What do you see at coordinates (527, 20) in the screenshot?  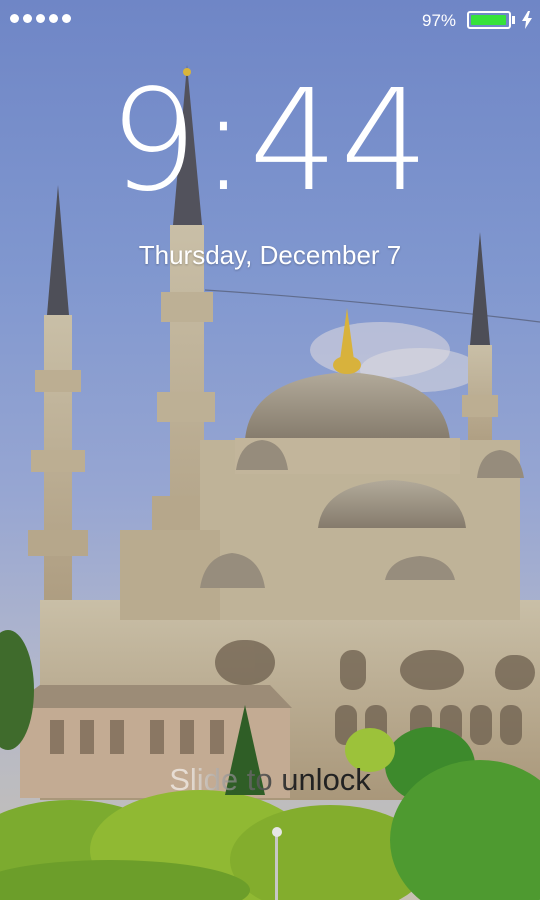 I see `lightning-bolt-icon` at bounding box center [527, 20].